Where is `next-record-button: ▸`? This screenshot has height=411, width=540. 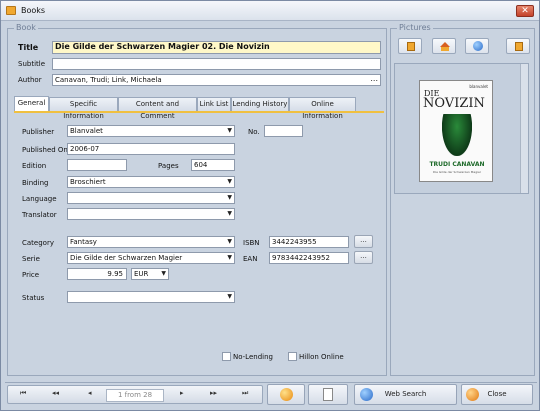 next-record-button: ▸ is located at coordinates (182, 393).